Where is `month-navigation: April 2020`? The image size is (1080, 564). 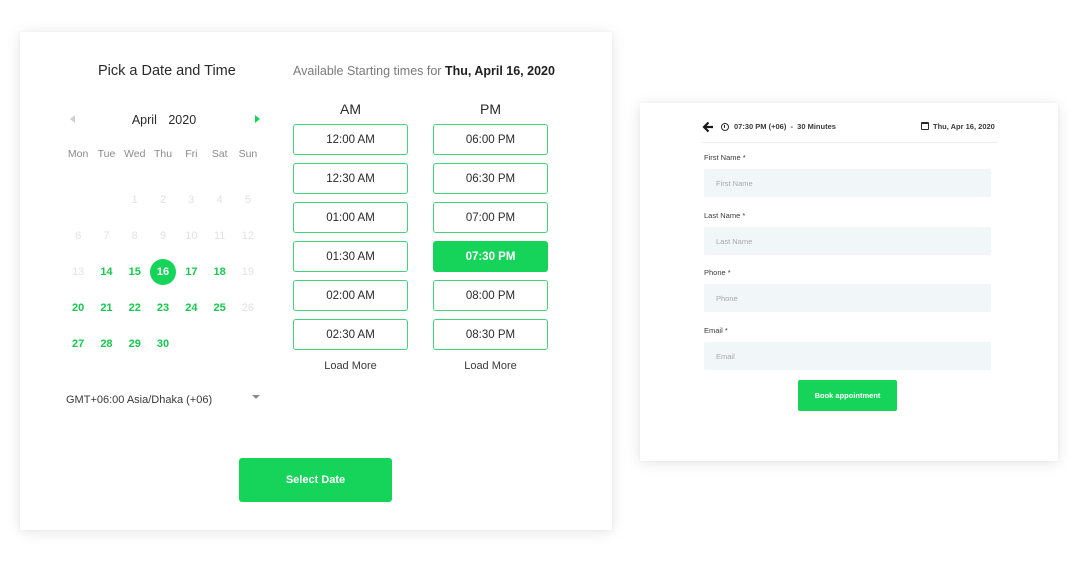
month-navigation: April 2020 is located at coordinates (164, 121).